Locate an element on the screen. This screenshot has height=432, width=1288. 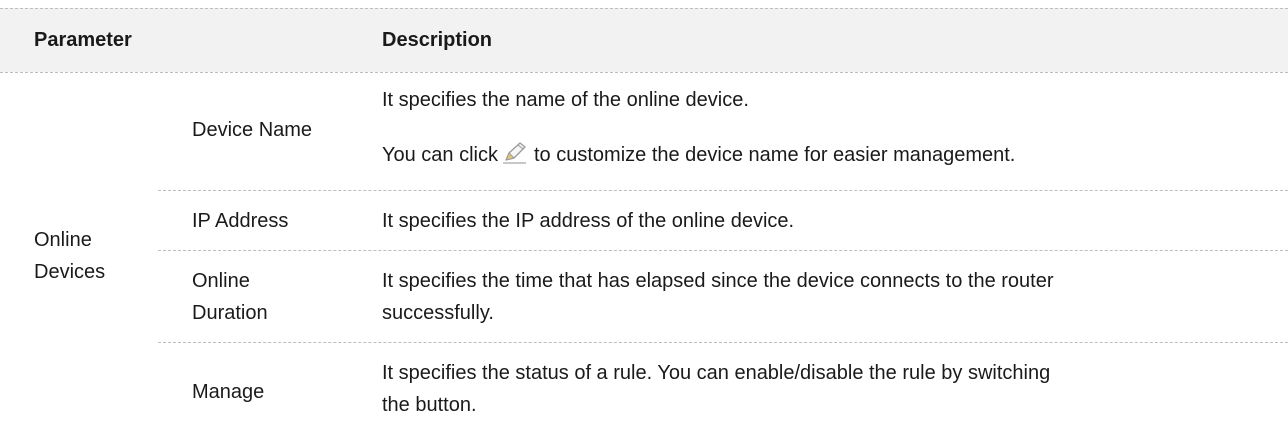
manage-desc-line2: the button. is located at coordinates (429, 405).